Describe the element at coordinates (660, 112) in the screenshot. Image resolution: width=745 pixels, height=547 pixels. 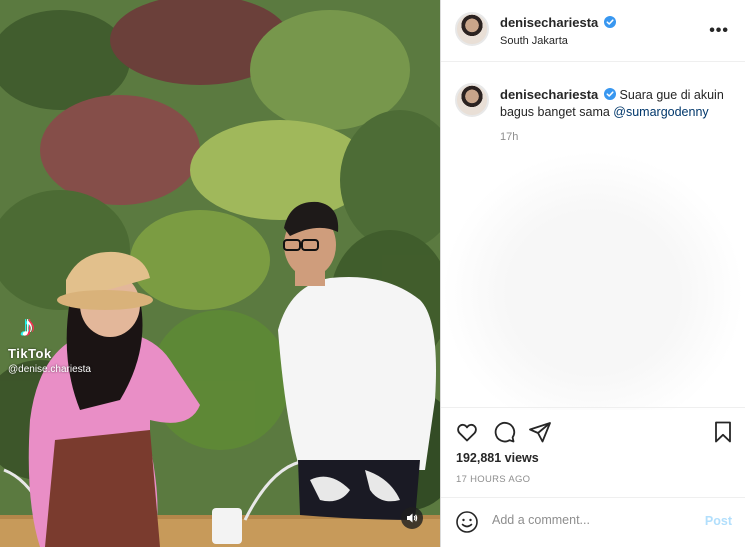
I see `caption-mention-link: @sumargodenny` at that location.